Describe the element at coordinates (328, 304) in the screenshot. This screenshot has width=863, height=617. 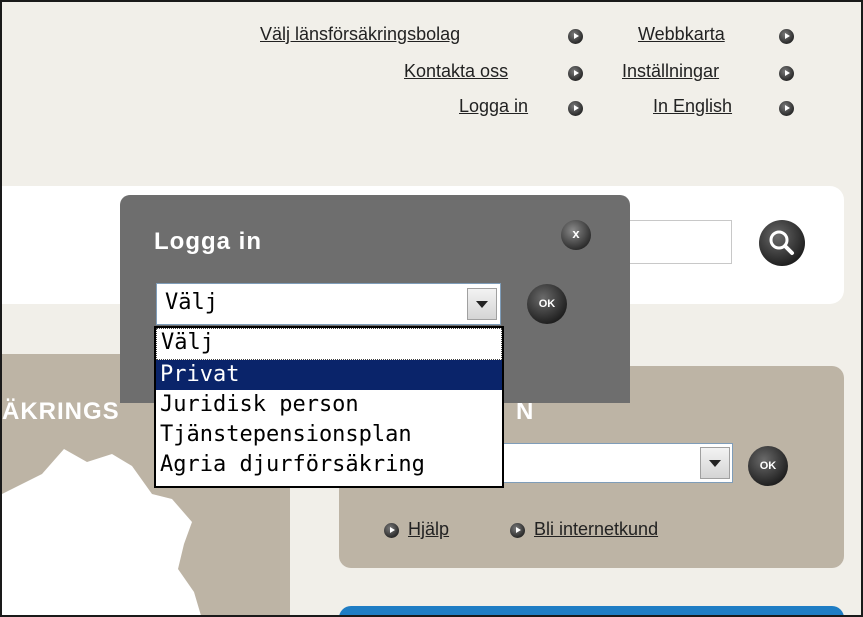
I see `login-type-select: Välj` at that location.